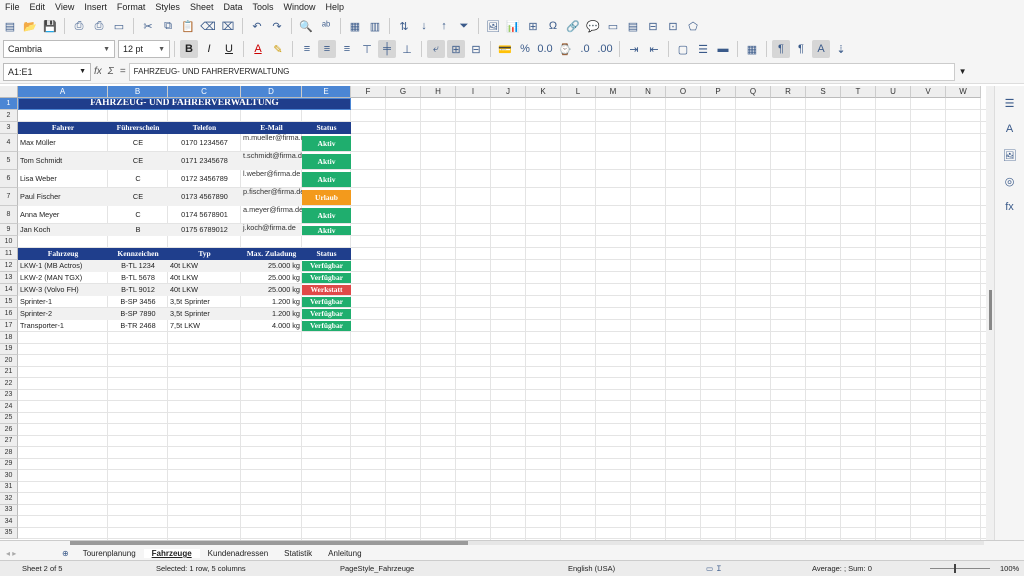 This screenshot has height=576, width=1024. Describe the element at coordinates (1010, 129) in the screenshot. I see `styles-icon: A` at that location.